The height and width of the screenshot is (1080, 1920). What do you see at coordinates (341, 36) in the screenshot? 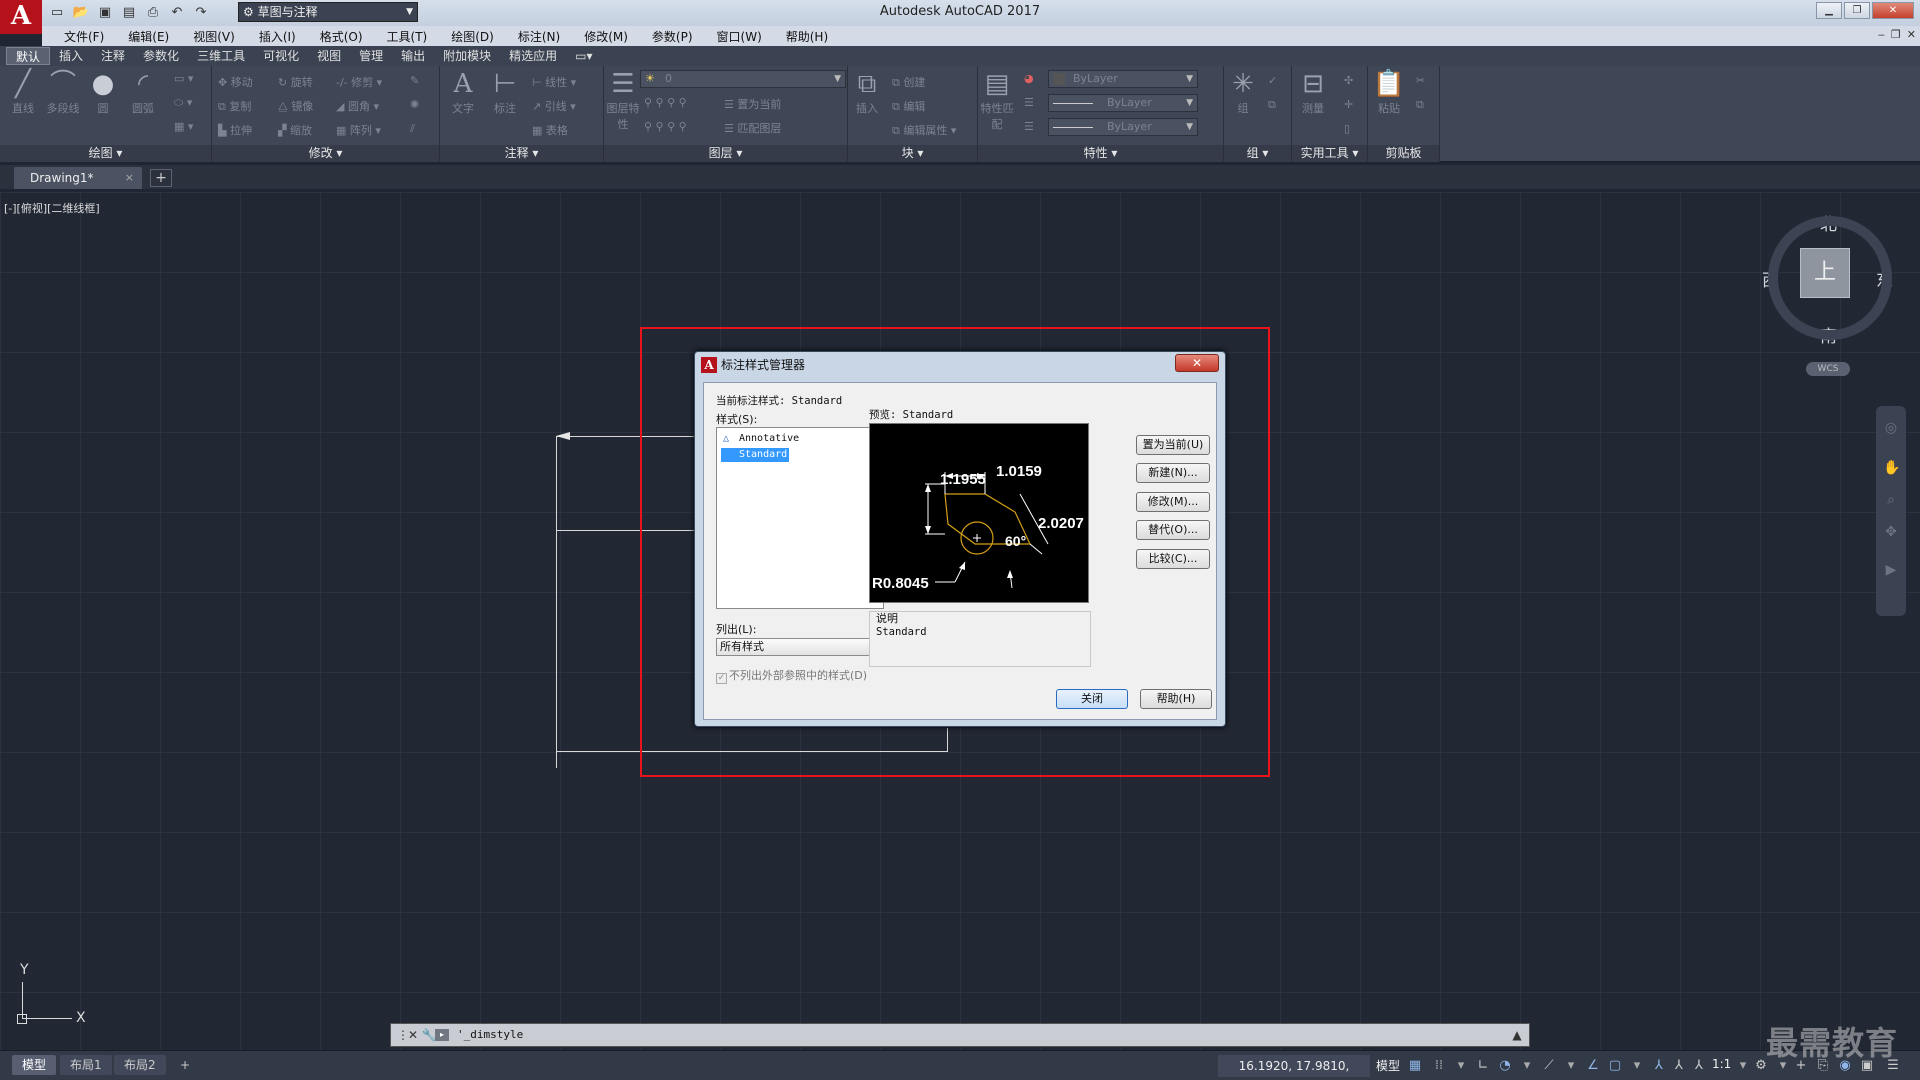
I see `menu-format: 格式(O)` at bounding box center [341, 36].